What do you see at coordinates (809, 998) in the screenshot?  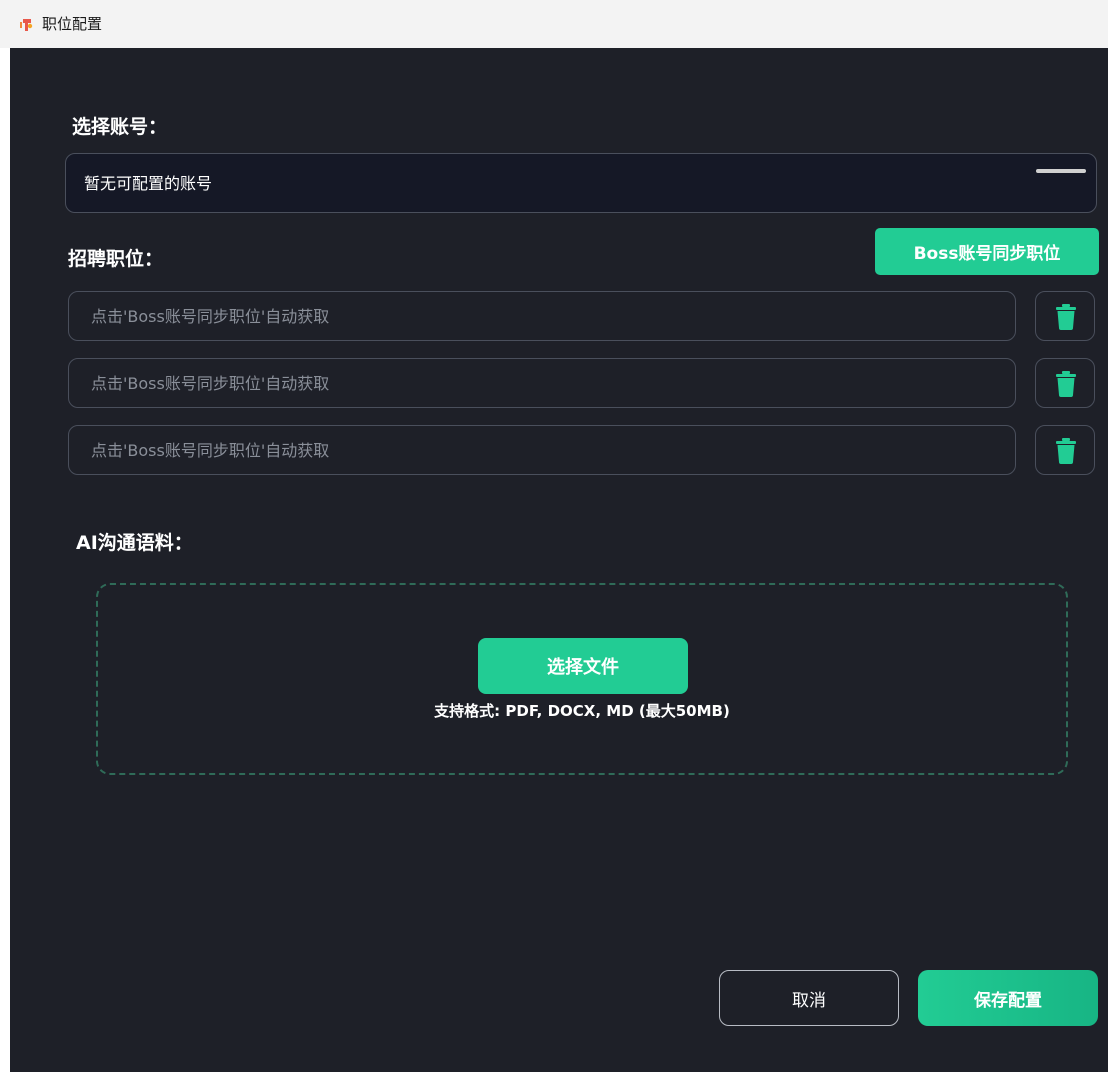 I see `cancel-button: 取消` at bounding box center [809, 998].